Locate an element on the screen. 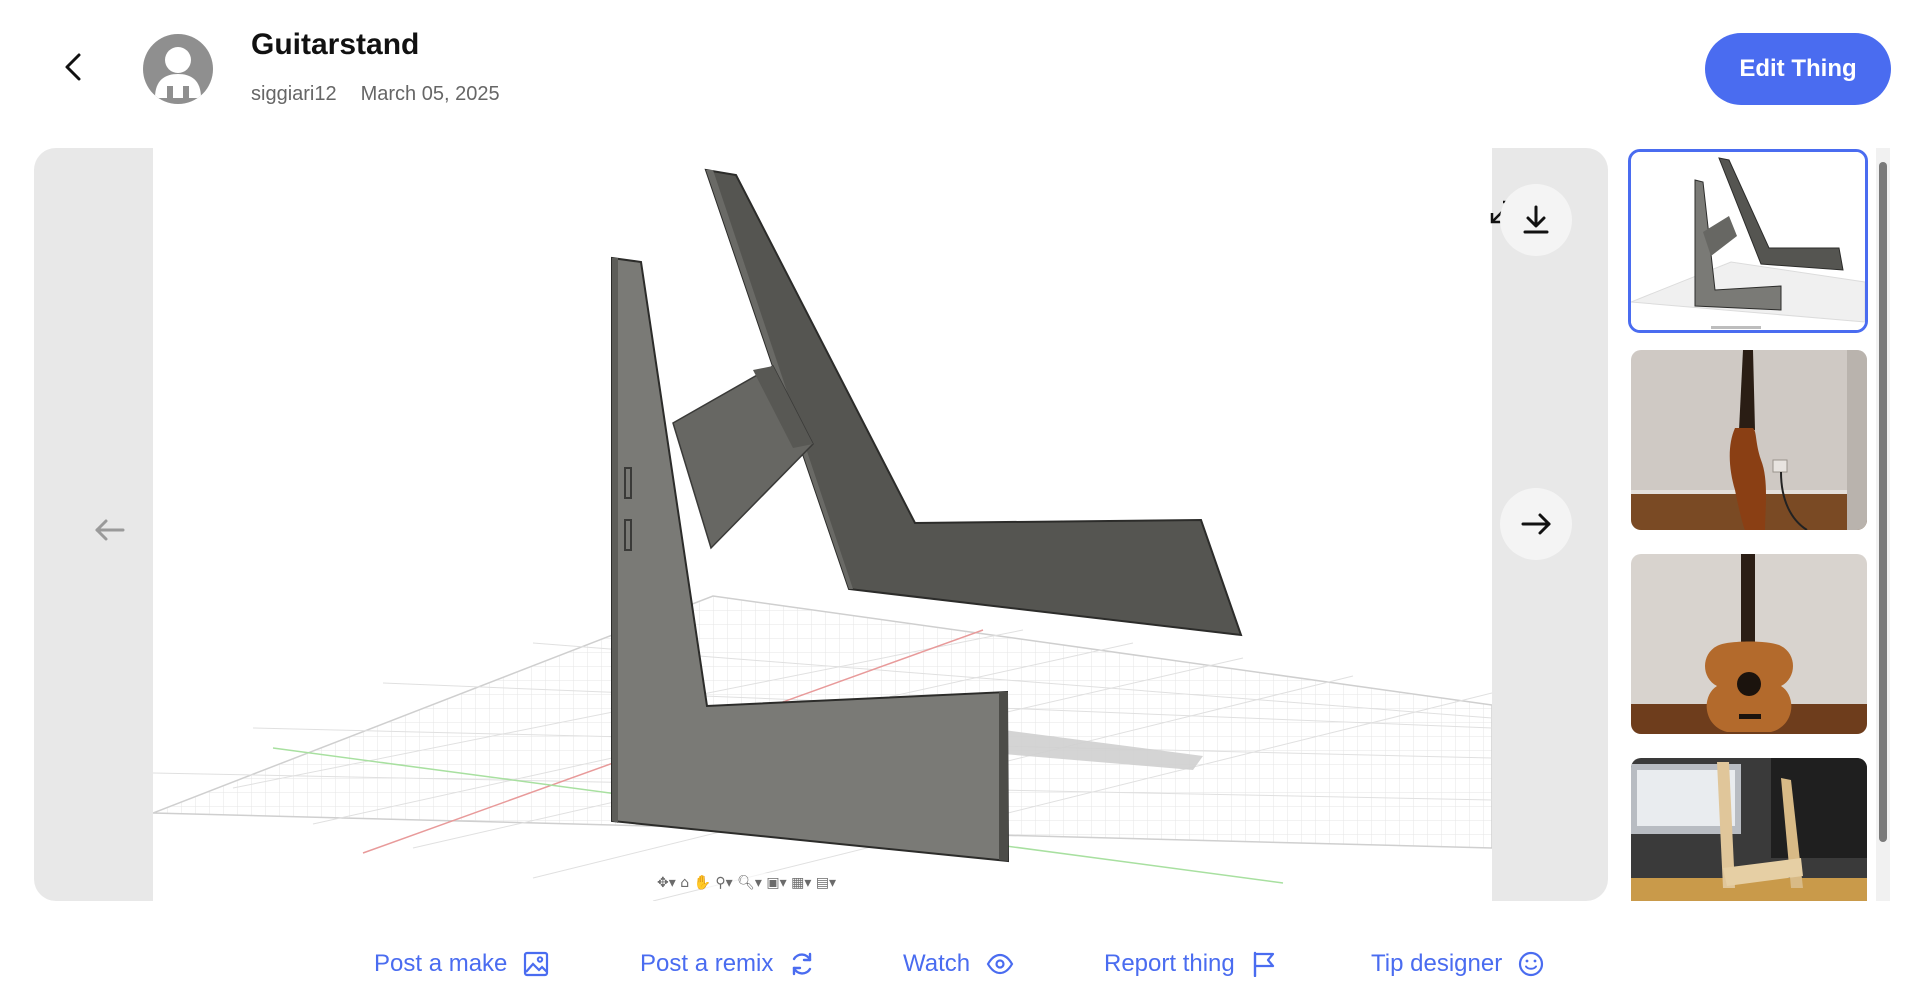 This screenshot has height=996, width=1906. post-make-link: Post a make is located at coordinates (461, 964).